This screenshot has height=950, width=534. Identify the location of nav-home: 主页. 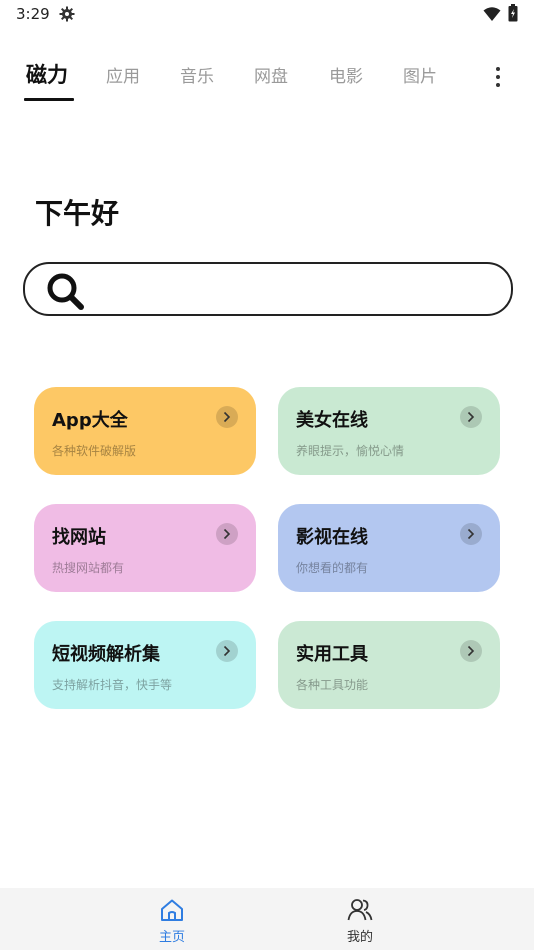
(172, 919).